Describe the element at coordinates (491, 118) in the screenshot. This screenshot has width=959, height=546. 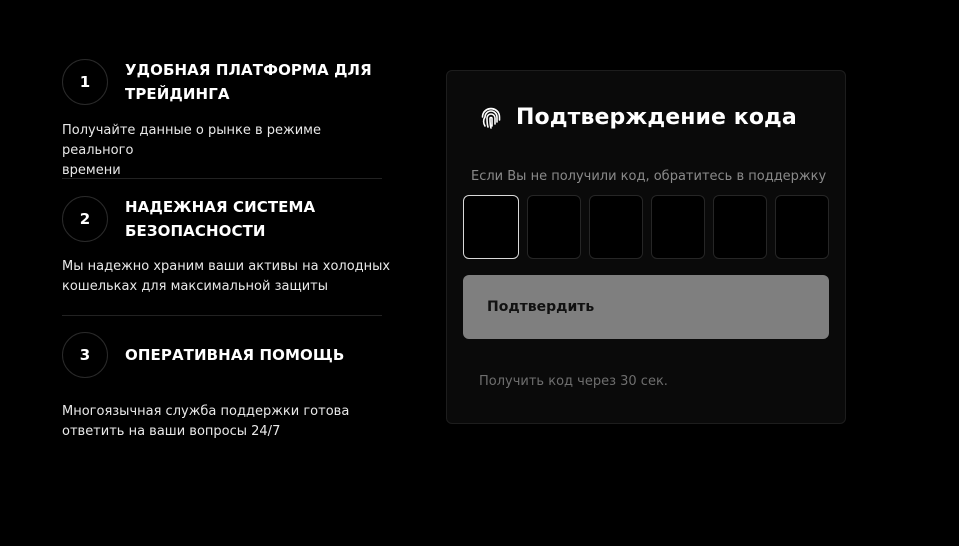
I see `fingerprint-icon` at that location.